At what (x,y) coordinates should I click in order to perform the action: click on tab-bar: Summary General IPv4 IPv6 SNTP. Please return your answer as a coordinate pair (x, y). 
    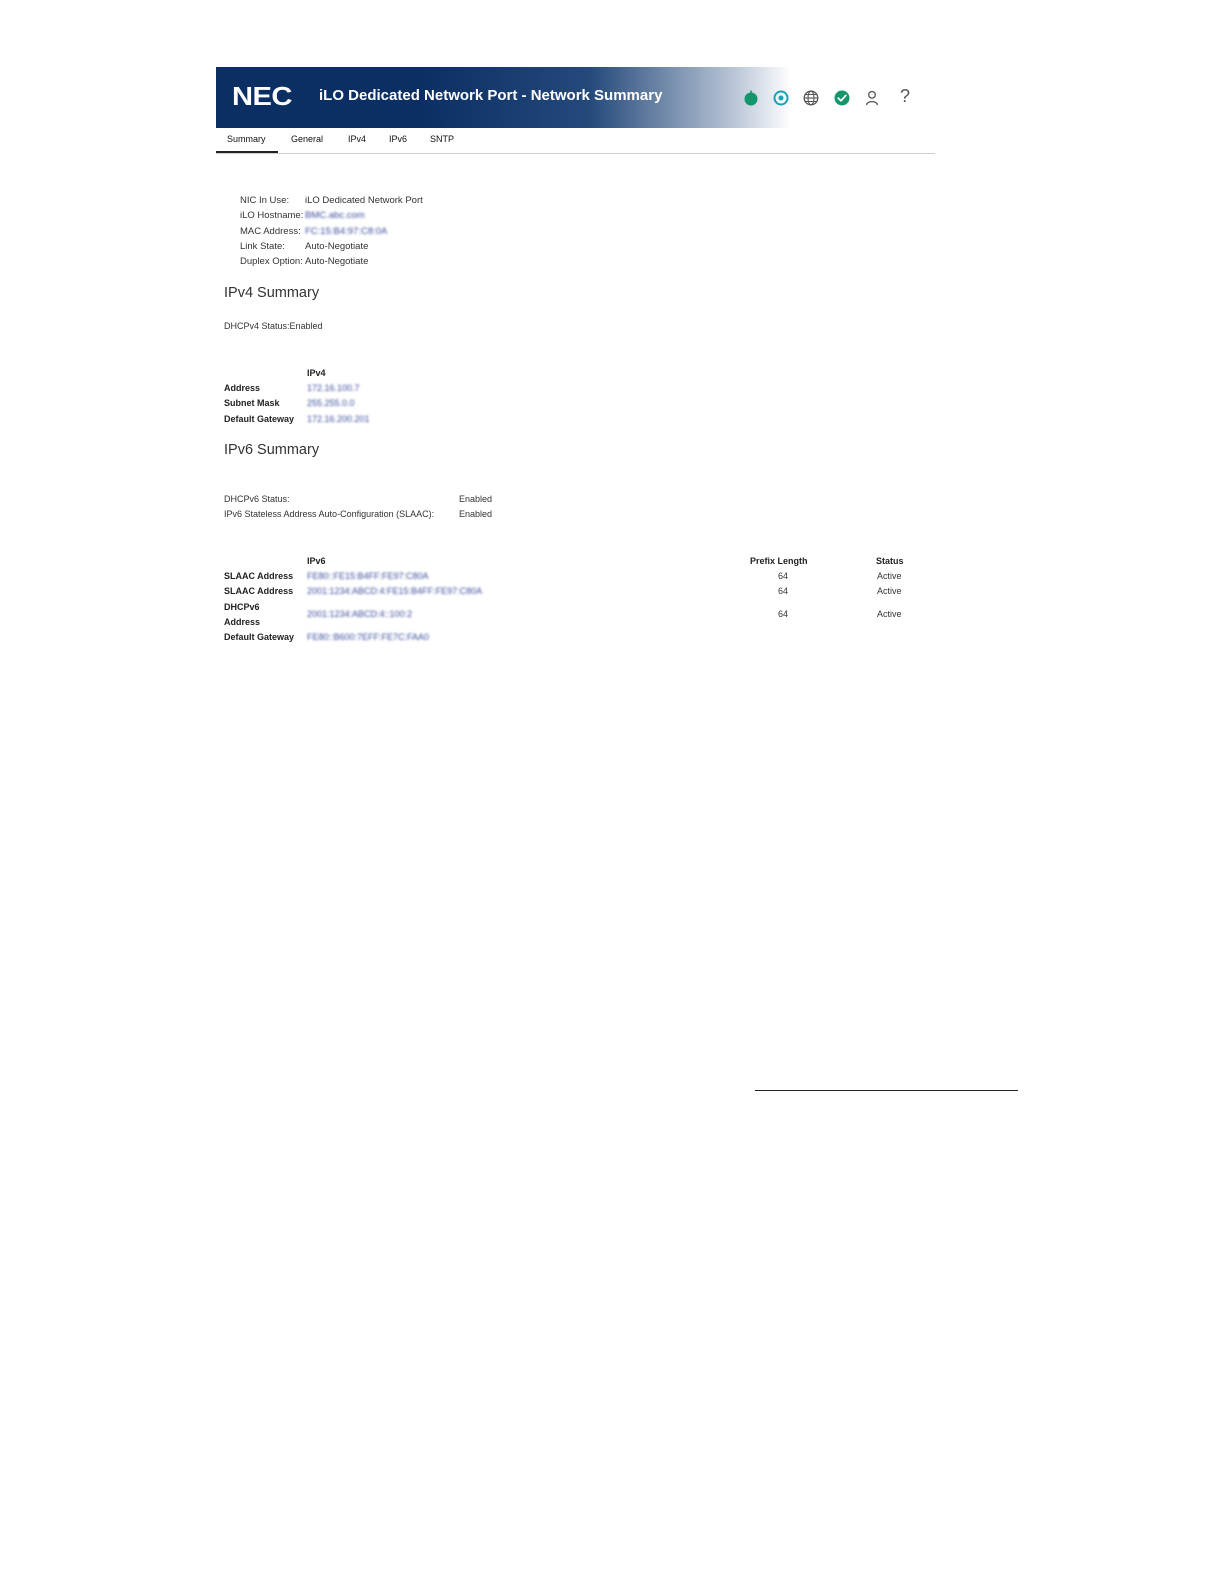
    Looking at the image, I should click on (575, 141).